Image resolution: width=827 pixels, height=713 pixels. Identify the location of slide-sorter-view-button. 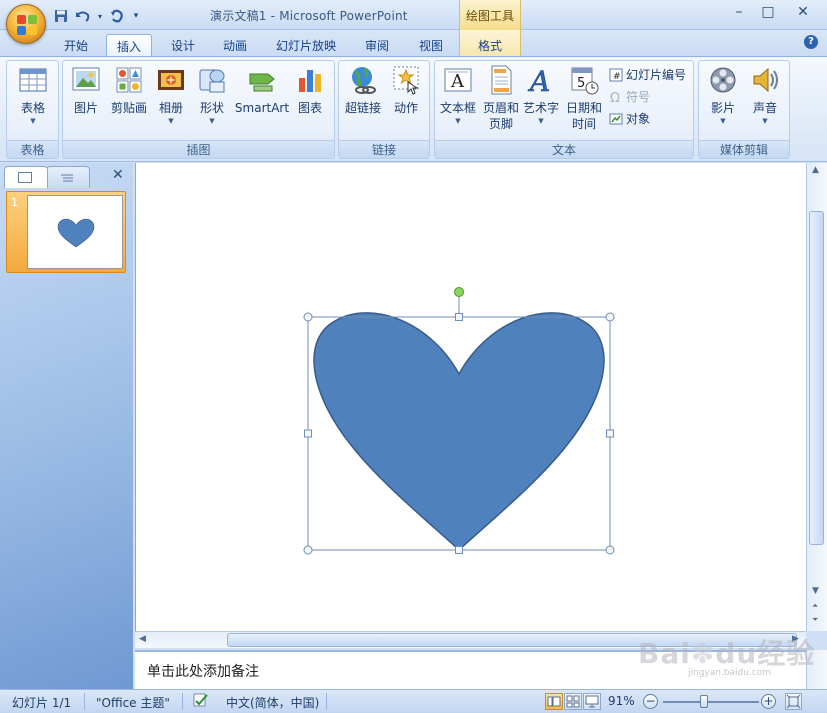
(573, 701).